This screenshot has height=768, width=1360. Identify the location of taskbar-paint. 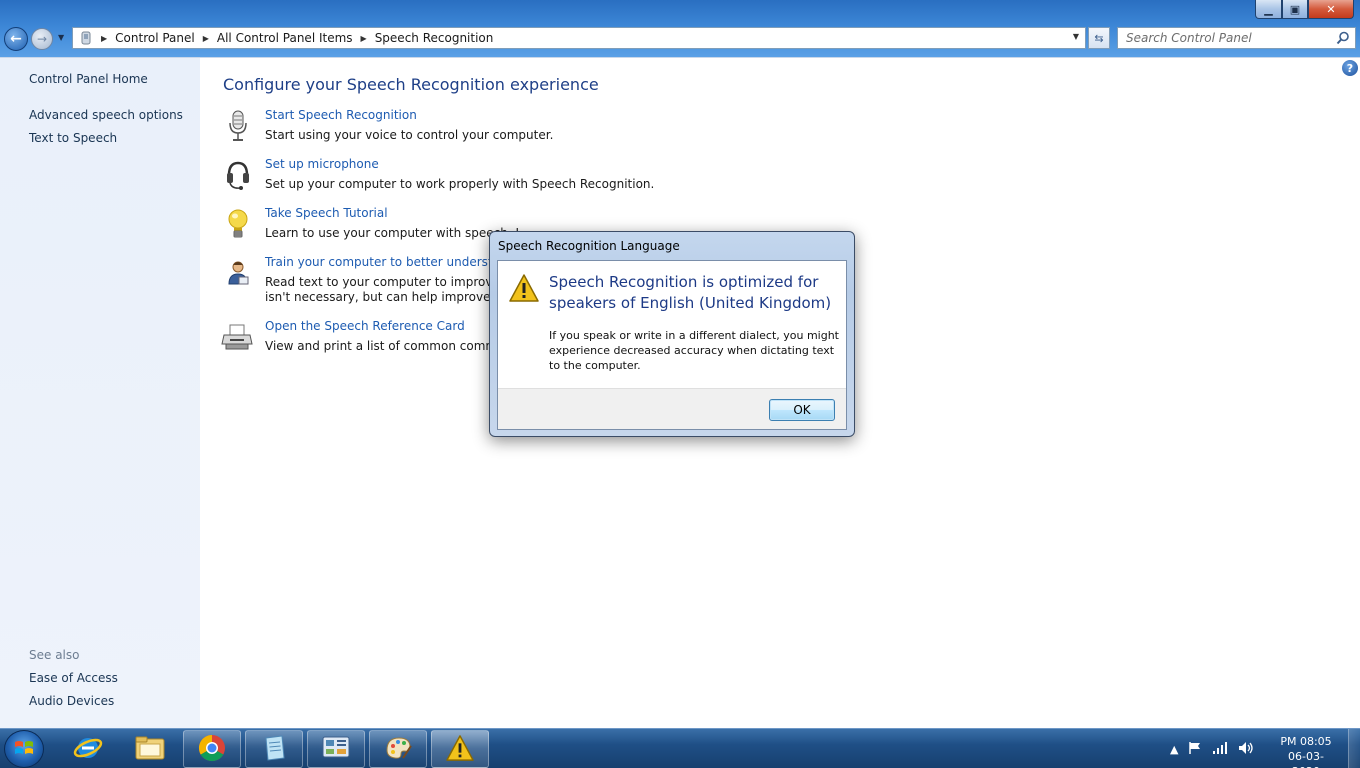
(398, 749).